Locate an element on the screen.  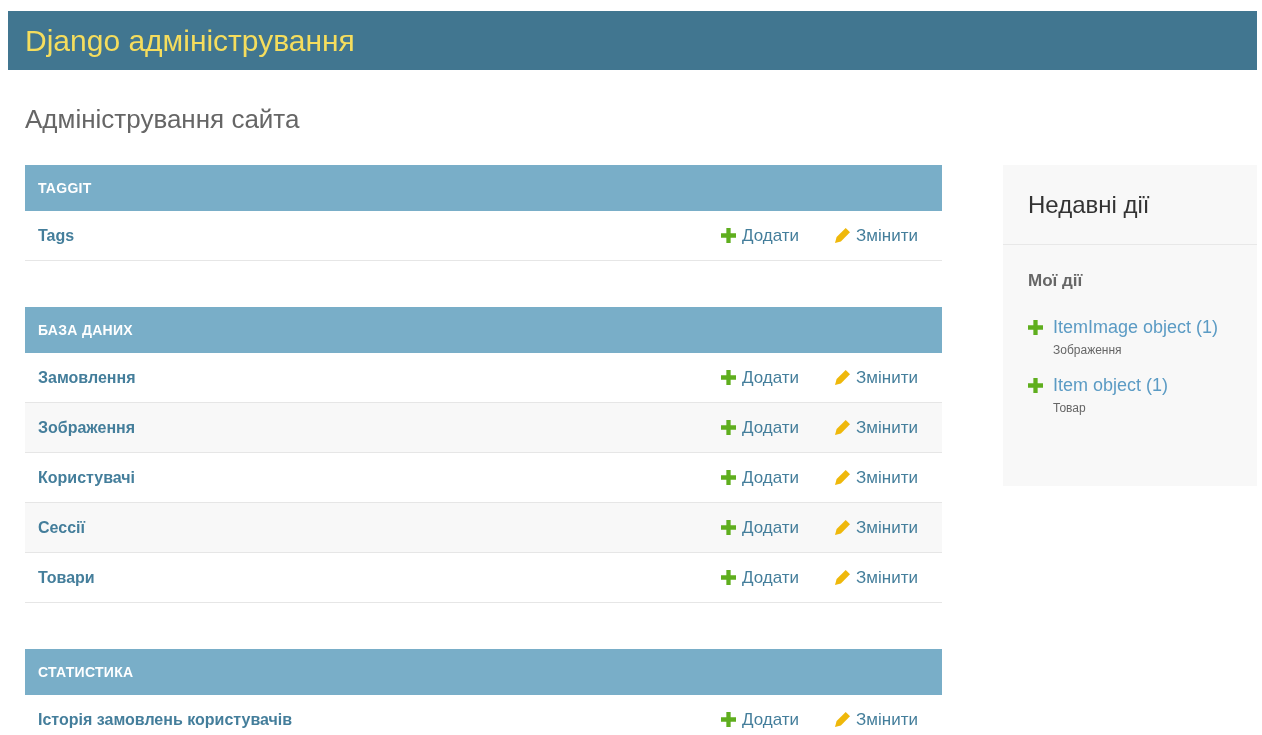
module-caption: СТАТИСТИКА is located at coordinates (483, 672).